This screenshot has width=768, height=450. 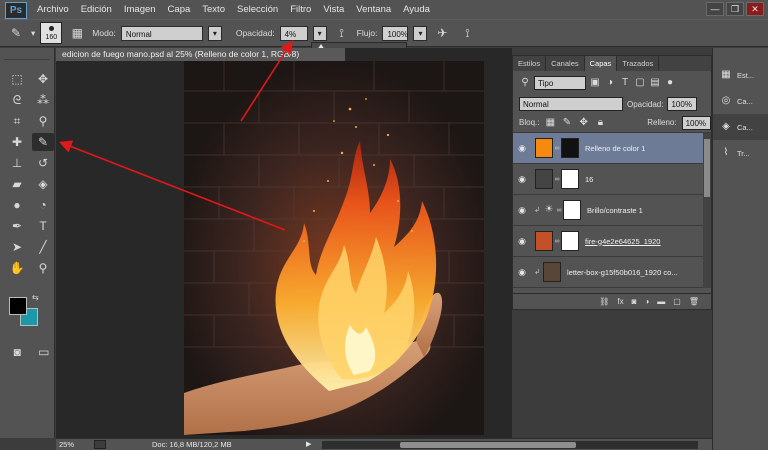 I want to click on horizontal-scroll-thumb, so click(x=488, y=445).